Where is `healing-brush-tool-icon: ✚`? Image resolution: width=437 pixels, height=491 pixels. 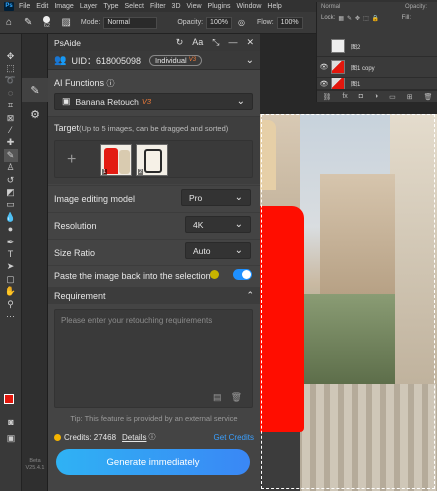
healing-brush-tool-icon: ✚ is located at coordinates (11, 143).